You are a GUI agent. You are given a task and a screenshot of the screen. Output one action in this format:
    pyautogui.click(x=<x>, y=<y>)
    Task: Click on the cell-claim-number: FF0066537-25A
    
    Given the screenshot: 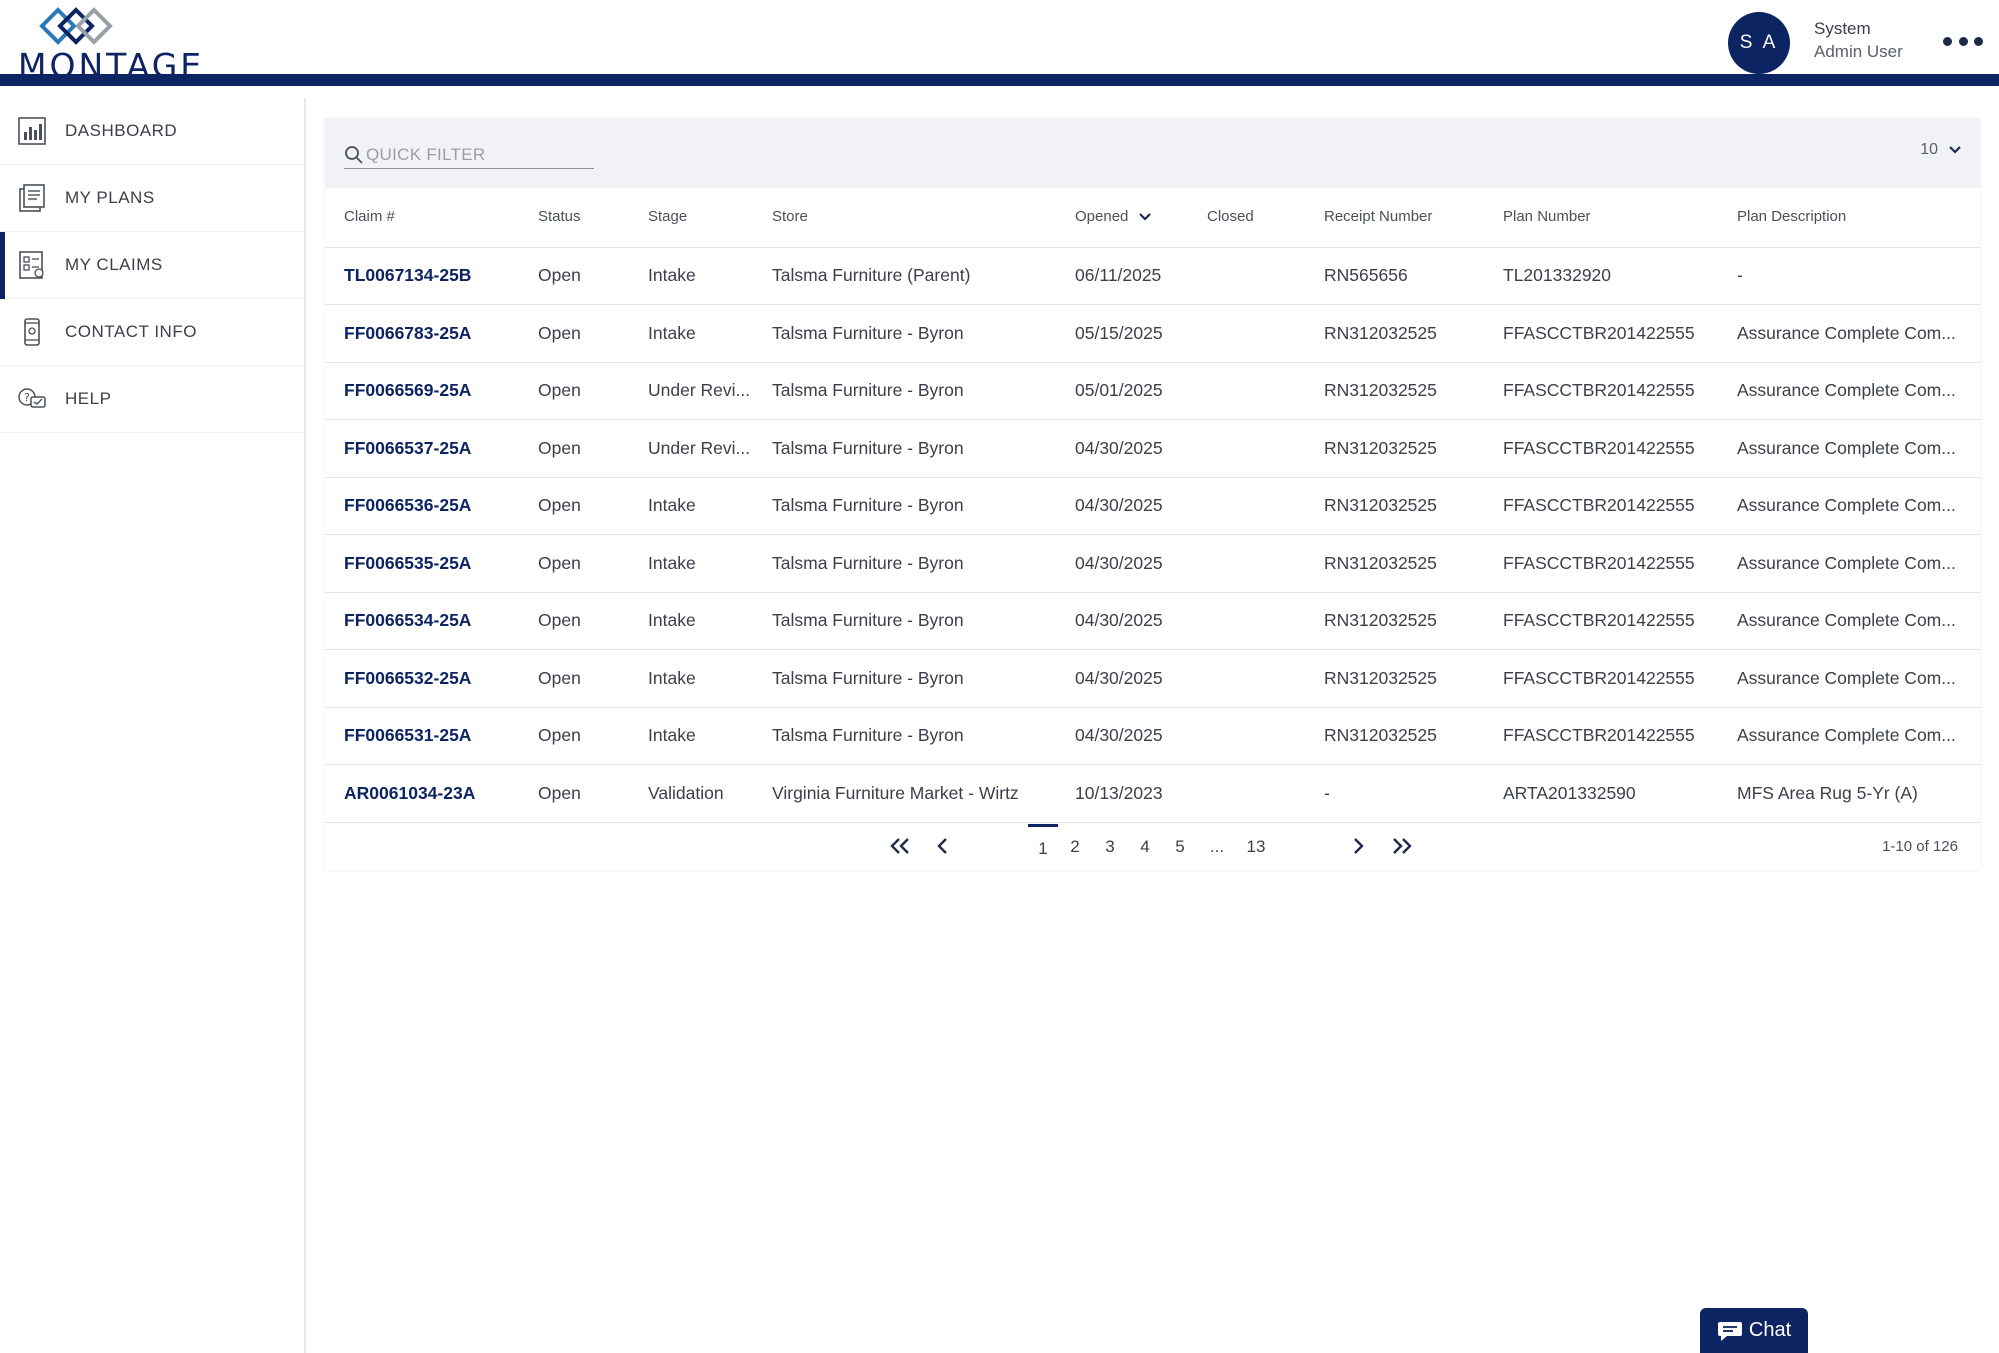 What is the action you would take?
    pyautogui.click(x=407, y=448)
    